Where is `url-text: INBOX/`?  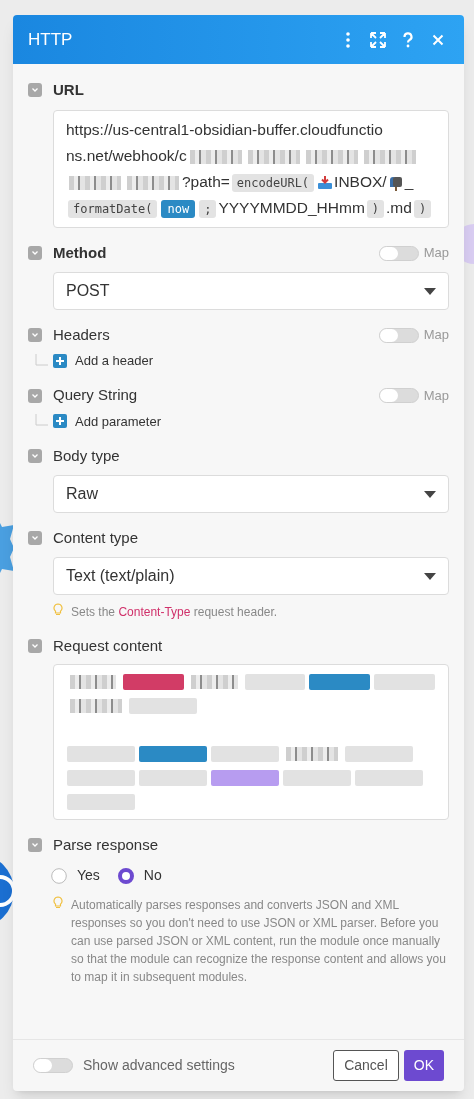 url-text: INBOX/ is located at coordinates (360, 182).